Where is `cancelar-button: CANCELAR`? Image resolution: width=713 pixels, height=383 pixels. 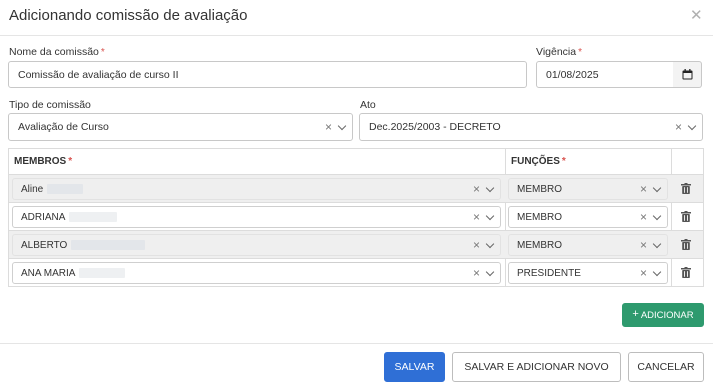
cancelar-button: CANCELAR is located at coordinates (666, 367).